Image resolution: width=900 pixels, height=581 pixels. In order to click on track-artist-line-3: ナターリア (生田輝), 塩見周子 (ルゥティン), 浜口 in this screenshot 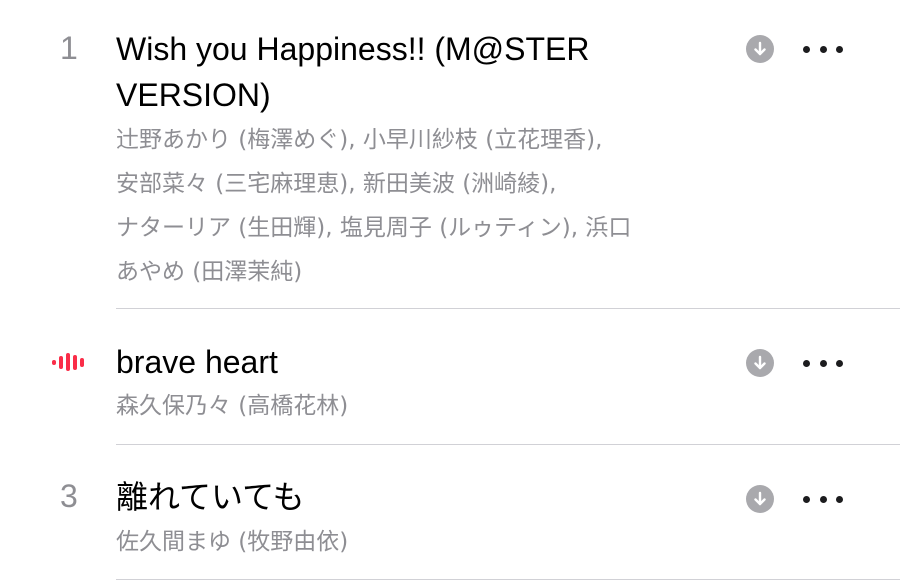, I will do `click(374, 228)`.